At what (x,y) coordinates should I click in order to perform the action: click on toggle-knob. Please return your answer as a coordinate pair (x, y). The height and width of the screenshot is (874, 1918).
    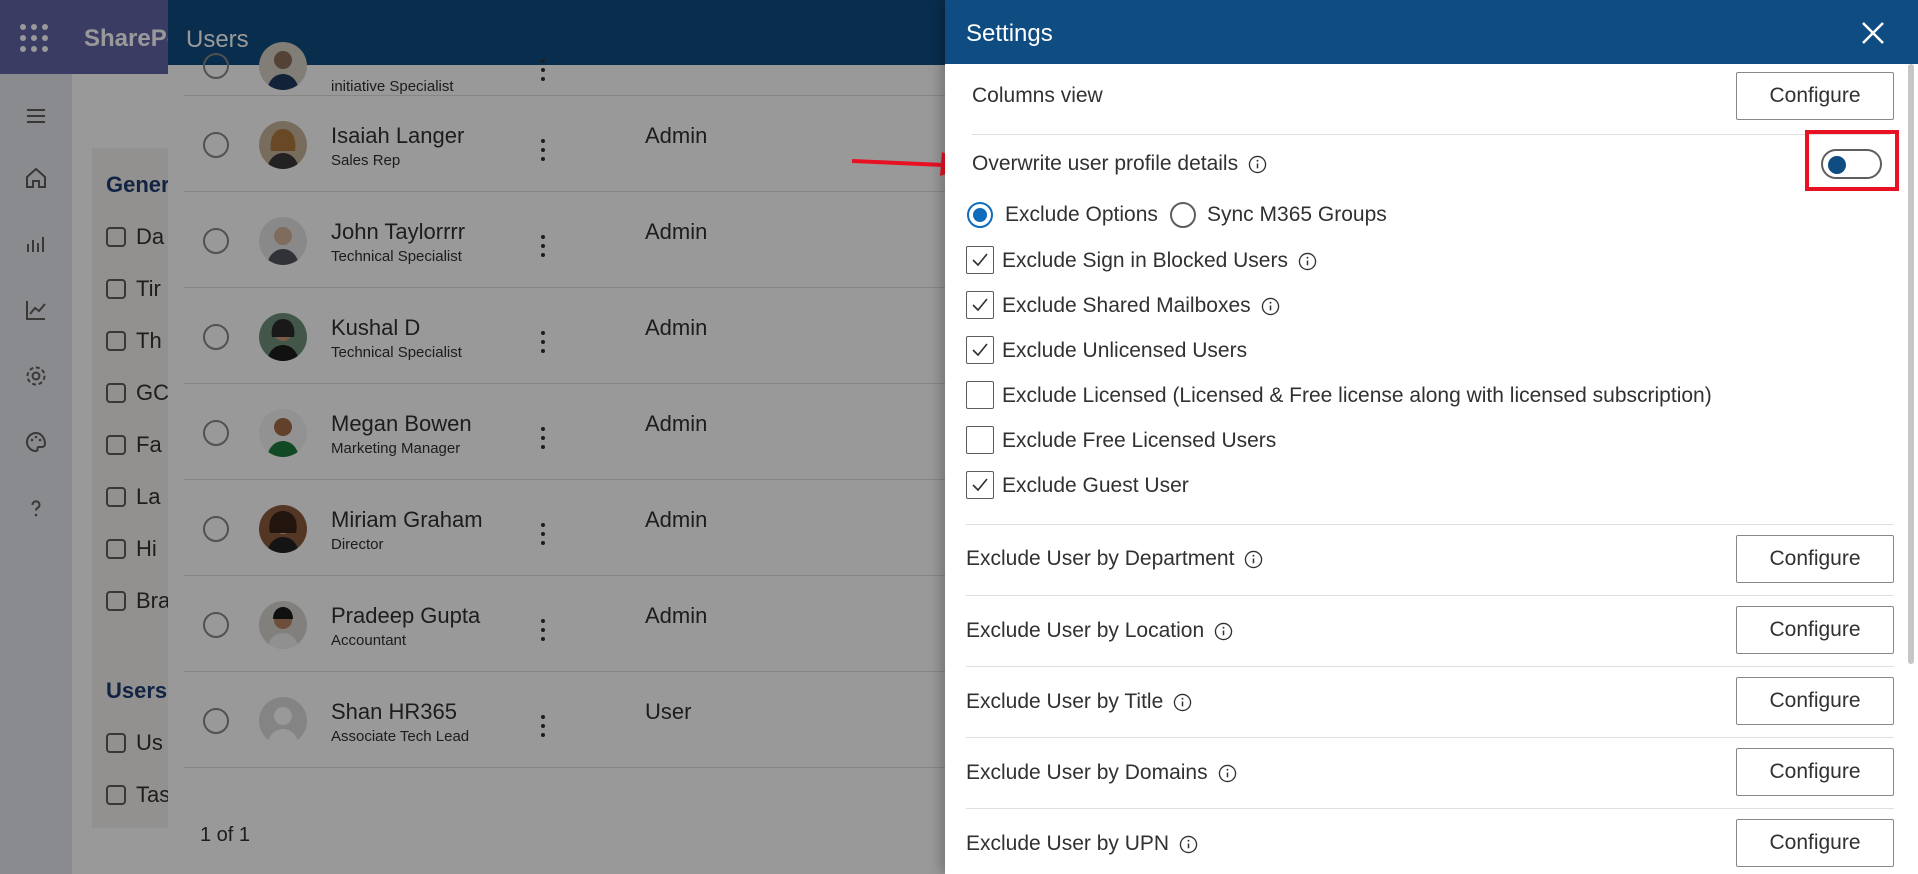
    Looking at the image, I should click on (1837, 165).